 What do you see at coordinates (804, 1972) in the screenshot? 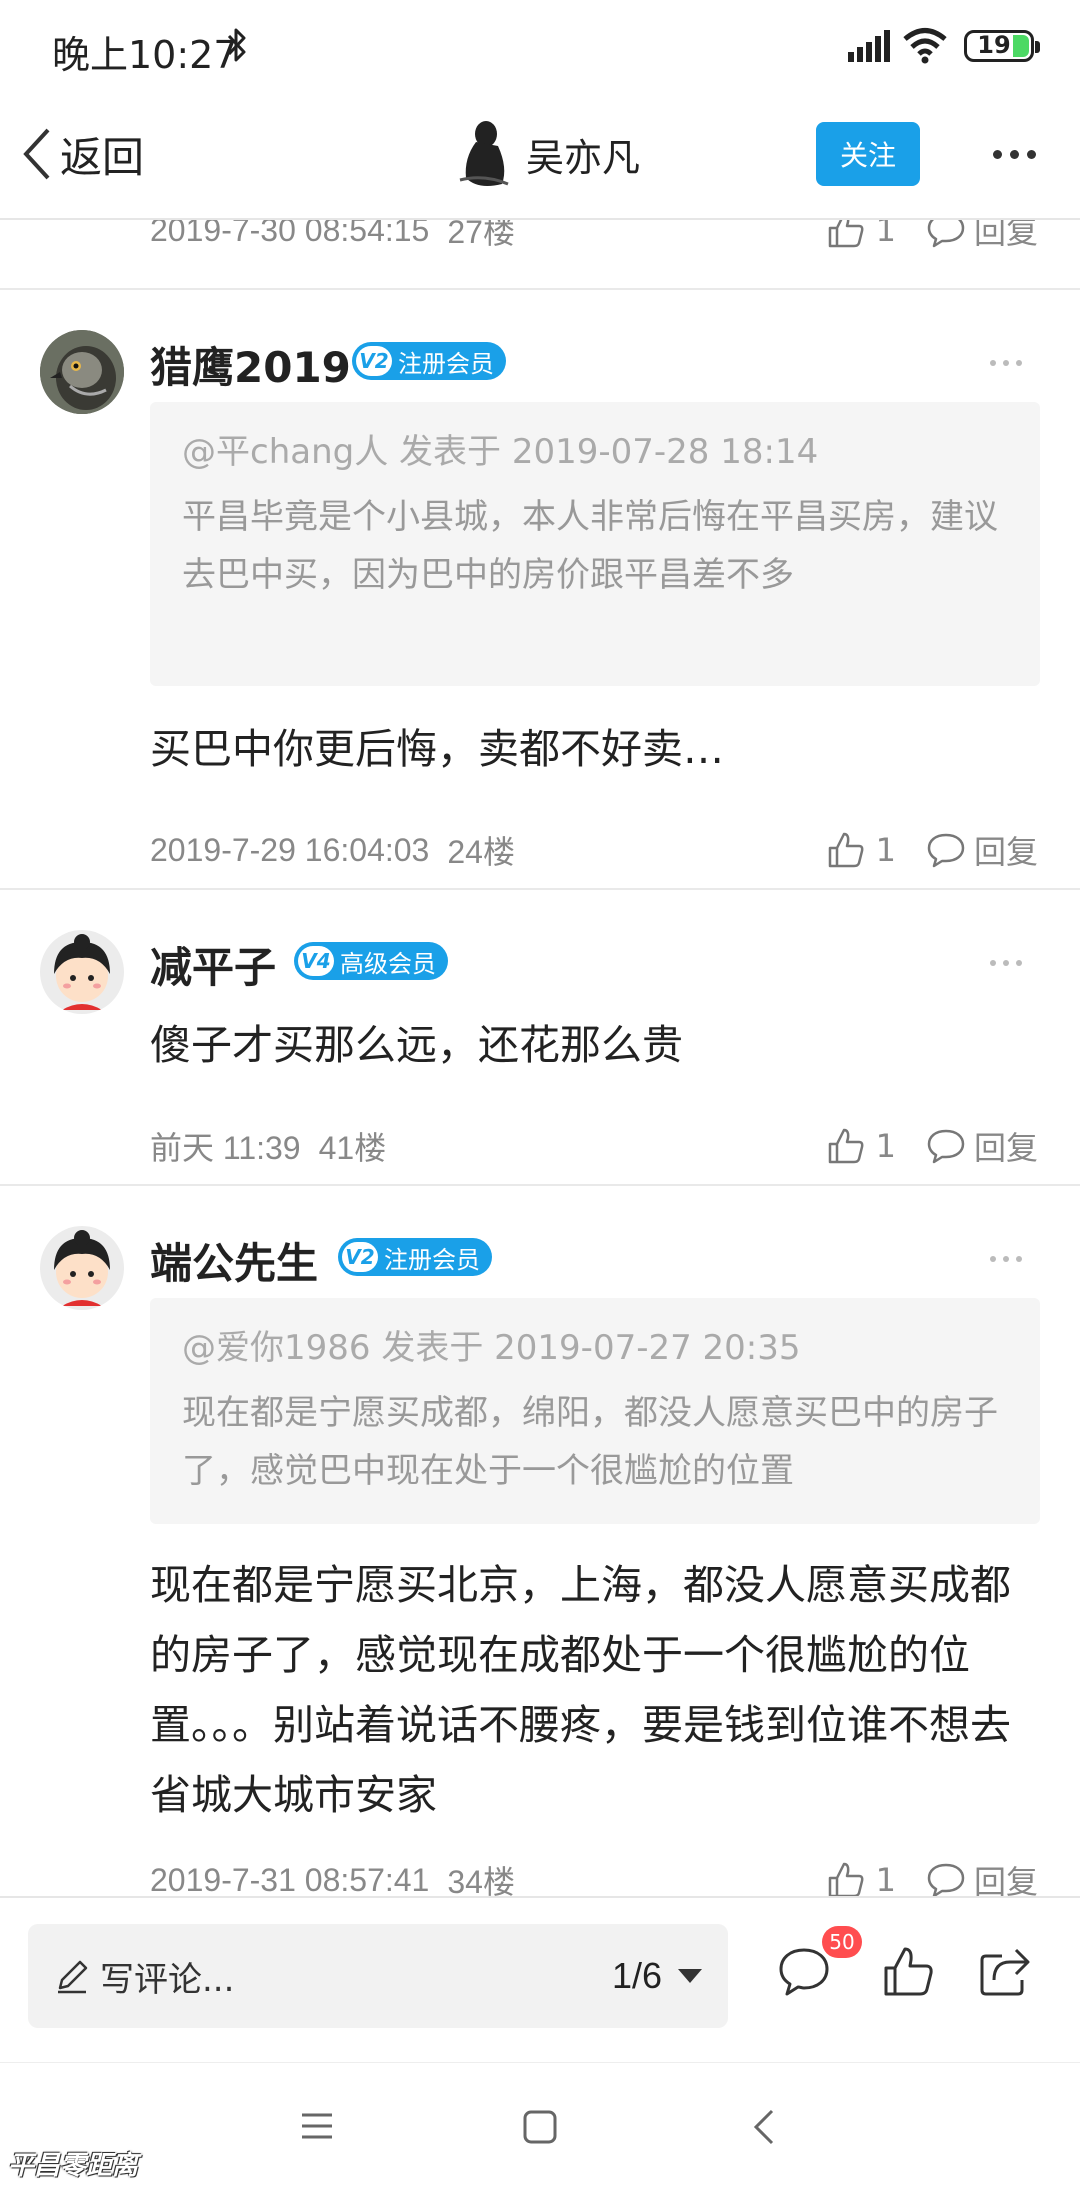
I see `comment-icon` at bounding box center [804, 1972].